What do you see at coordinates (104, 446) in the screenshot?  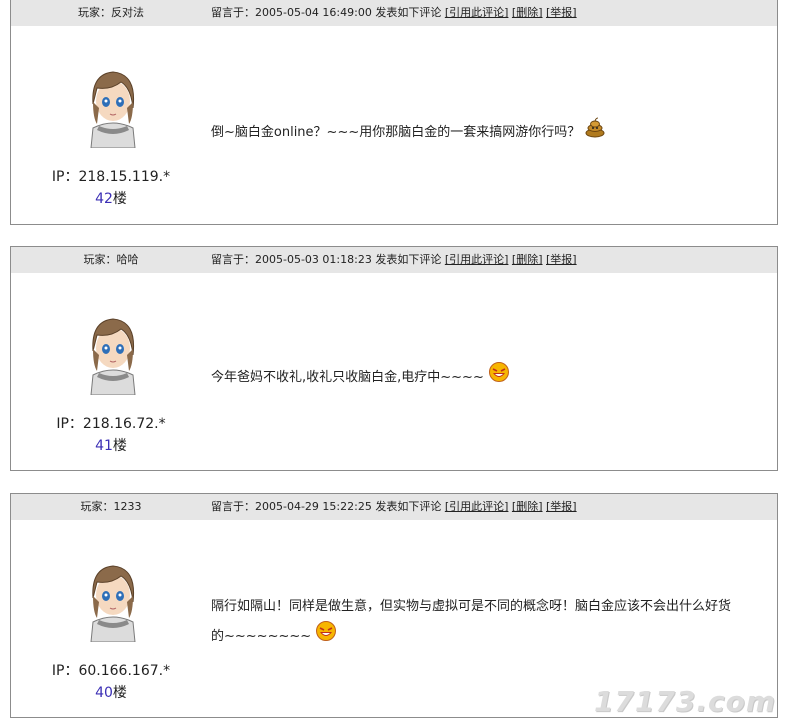 I see `floor-num: 41` at bounding box center [104, 446].